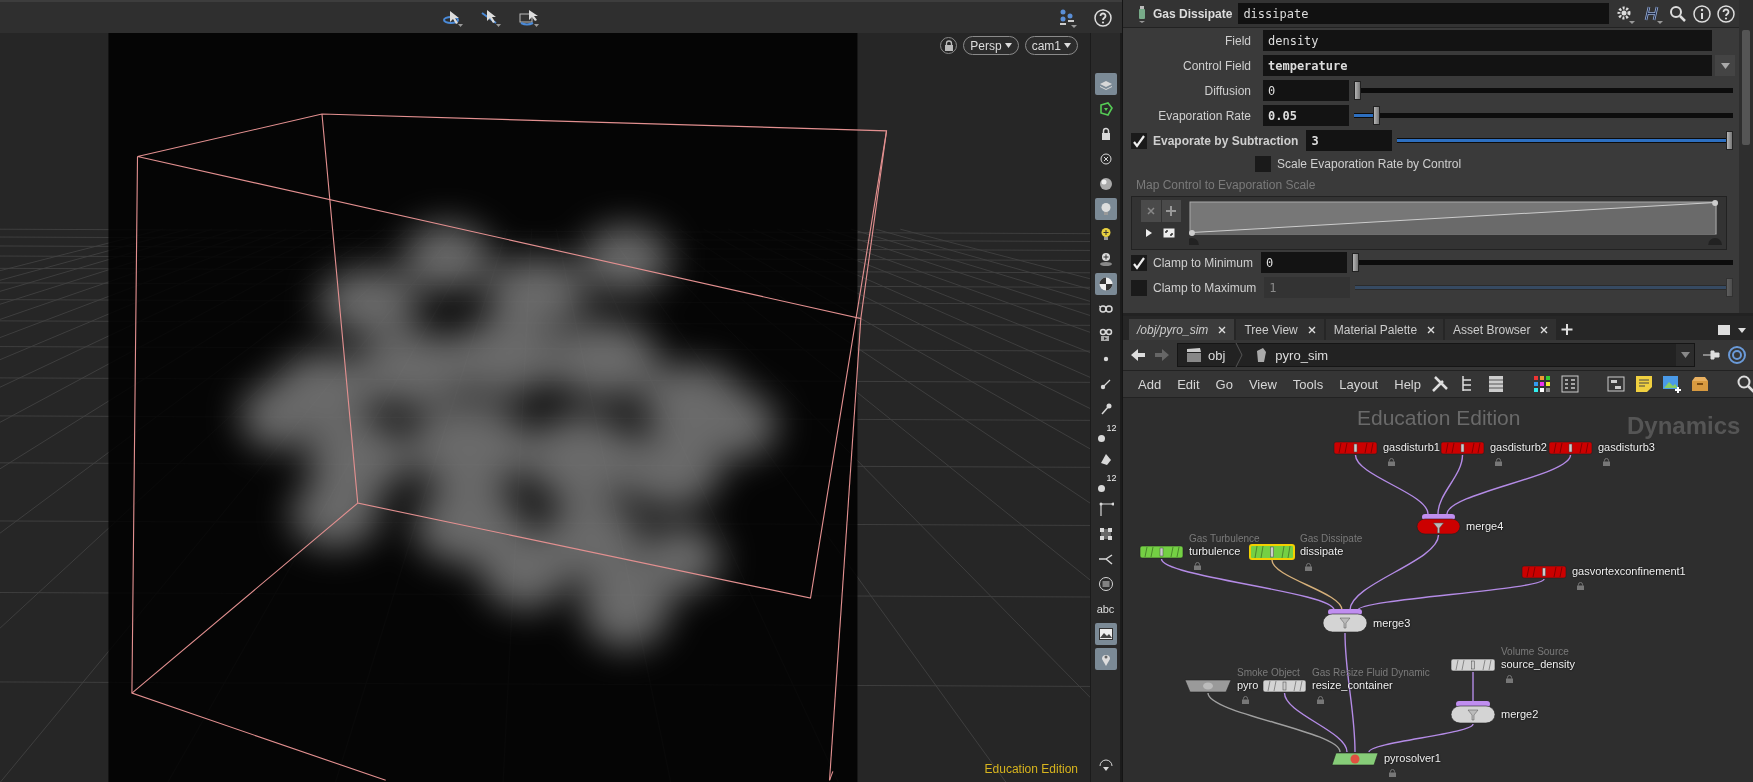 Image resolution: width=1753 pixels, height=782 pixels. I want to click on camera-menu: Persp, so click(991, 45).